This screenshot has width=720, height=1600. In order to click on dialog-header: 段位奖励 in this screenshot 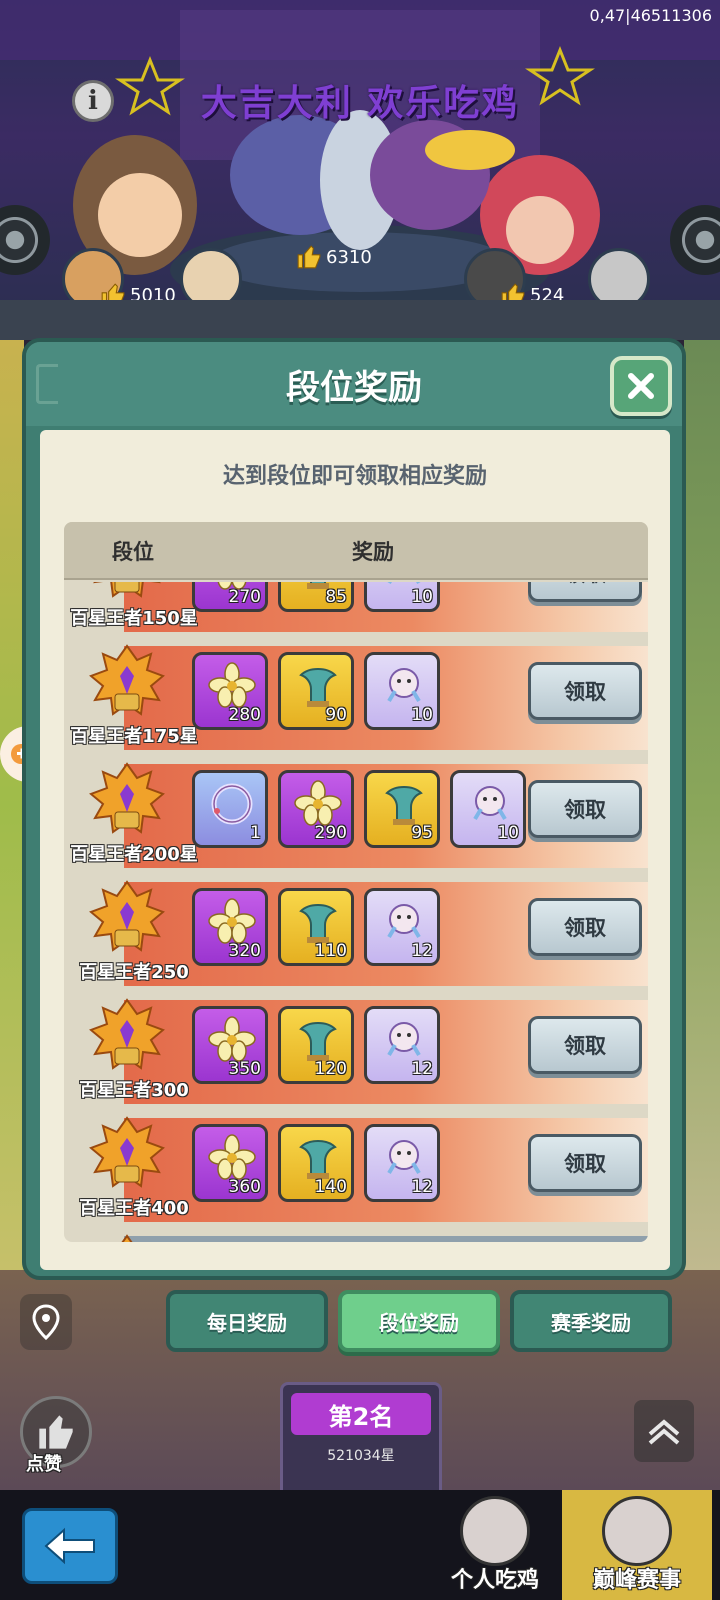, I will do `click(354, 384)`.